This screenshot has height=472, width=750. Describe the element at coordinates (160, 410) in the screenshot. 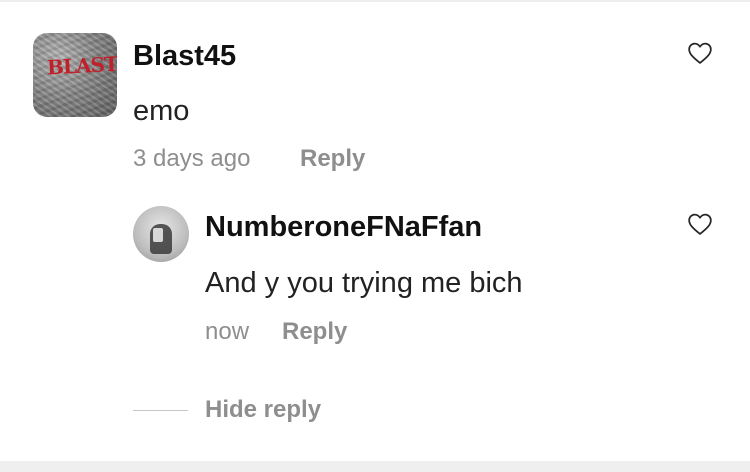

I see `hide-replies-line` at that location.